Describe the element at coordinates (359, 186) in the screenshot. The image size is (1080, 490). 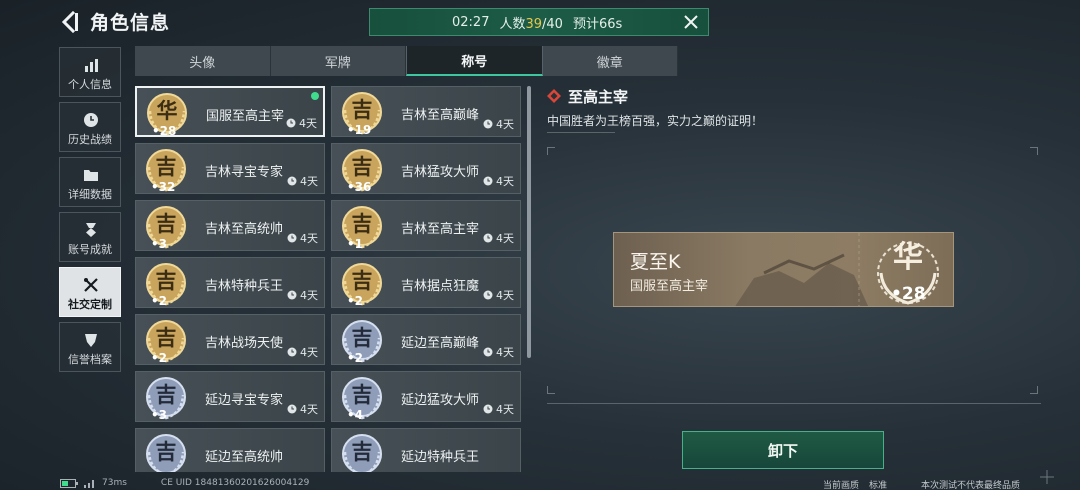
I see `svg-text: •36` at that location.